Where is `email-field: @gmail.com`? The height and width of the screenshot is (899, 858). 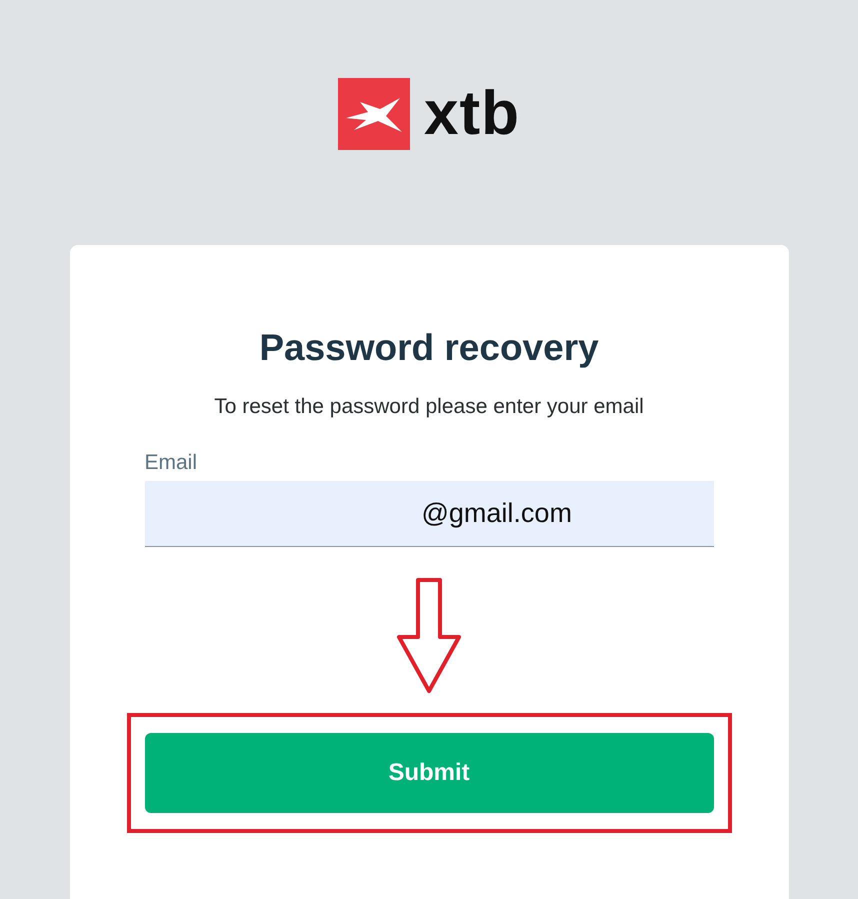
email-field: @gmail.com is located at coordinates (429, 514).